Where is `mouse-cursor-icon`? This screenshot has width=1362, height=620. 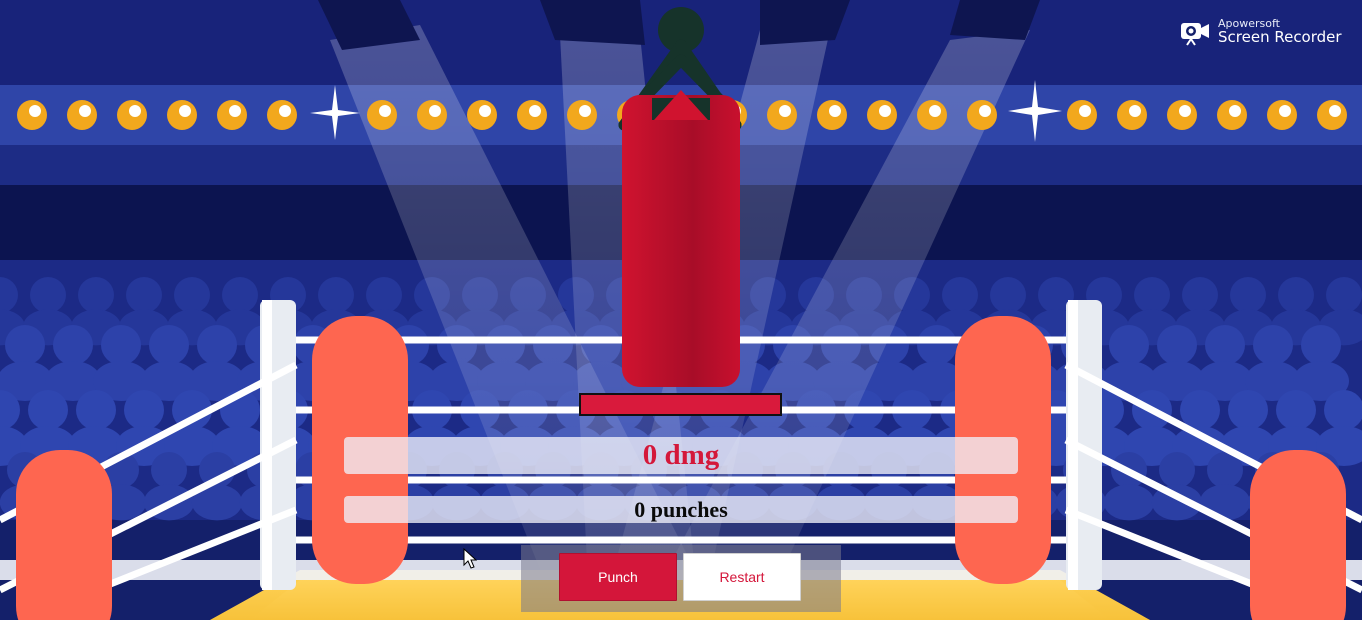 mouse-cursor-icon is located at coordinates (470, 558).